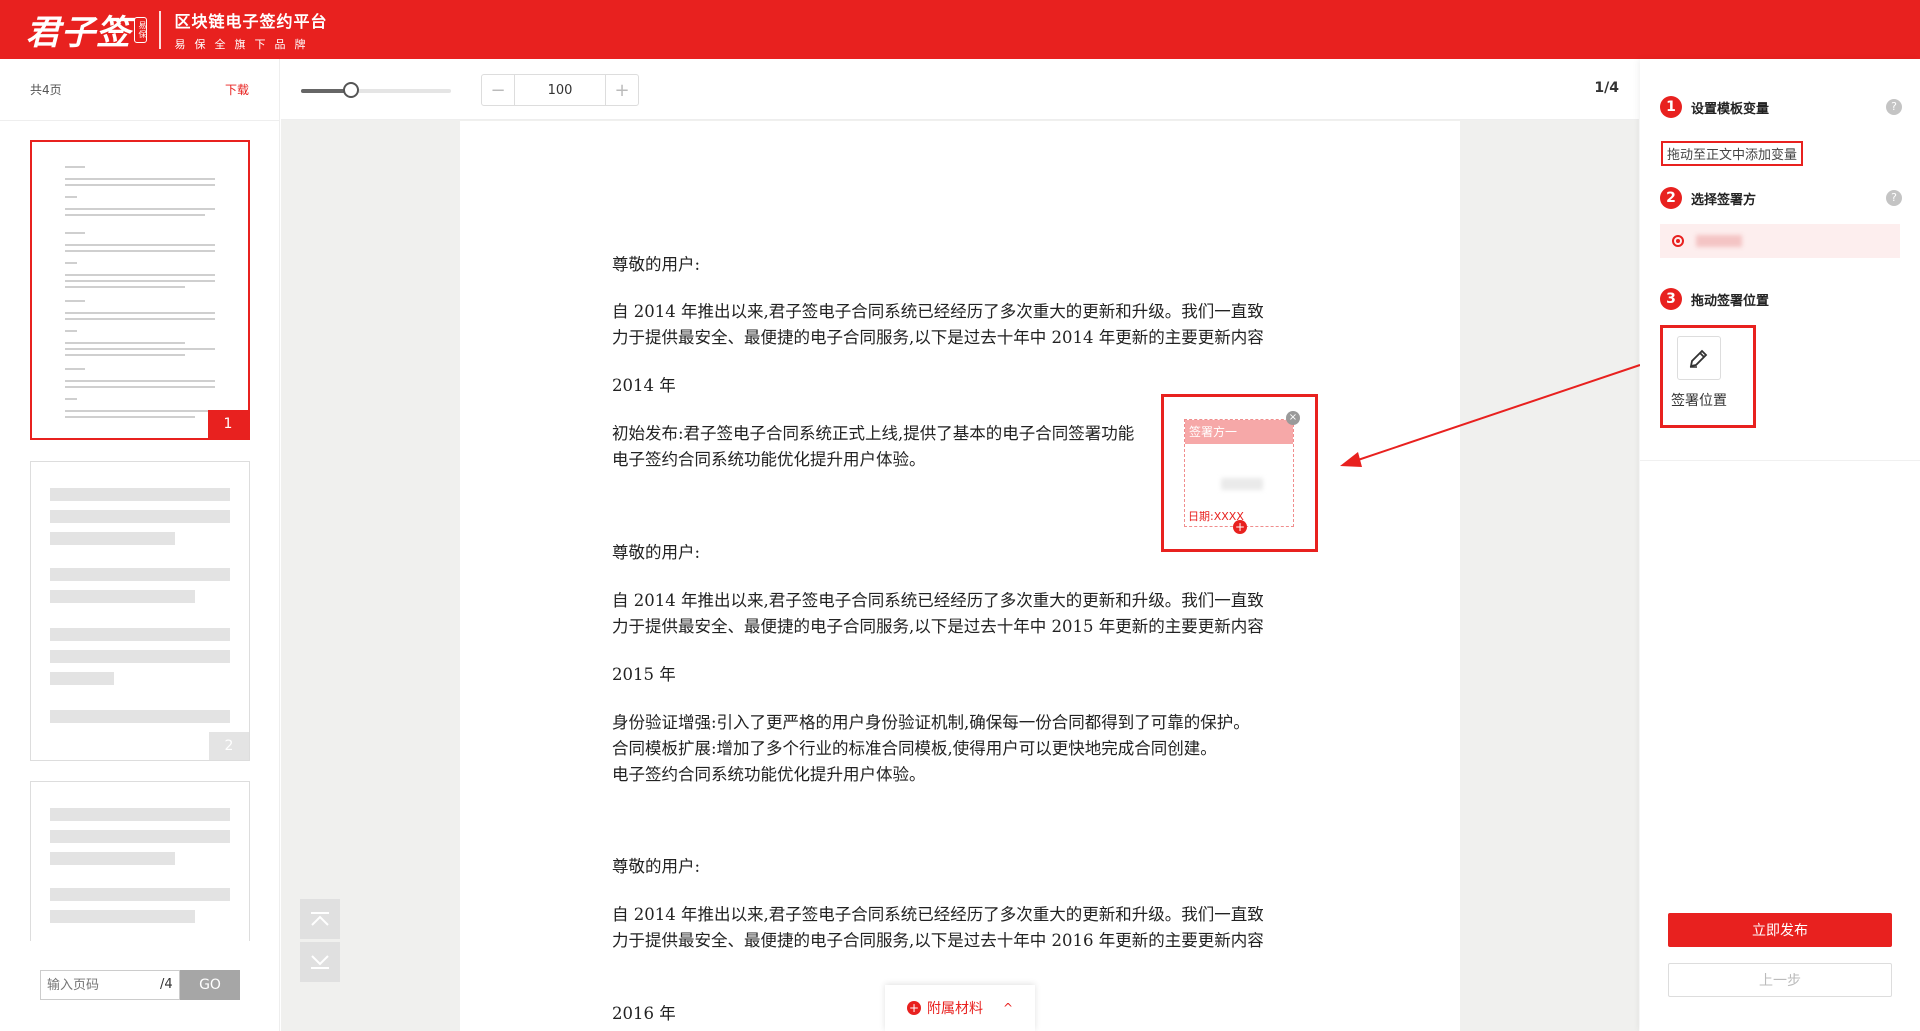 The height and width of the screenshot is (1031, 1920). Describe the element at coordinates (498, 90) in the screenshot. I see `zoom-out-button: −` at that location.